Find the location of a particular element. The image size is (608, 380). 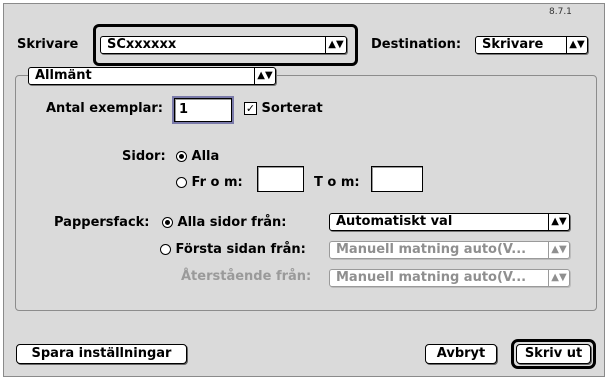

pages-all-label: Alla is located at coordinates (205, 156).